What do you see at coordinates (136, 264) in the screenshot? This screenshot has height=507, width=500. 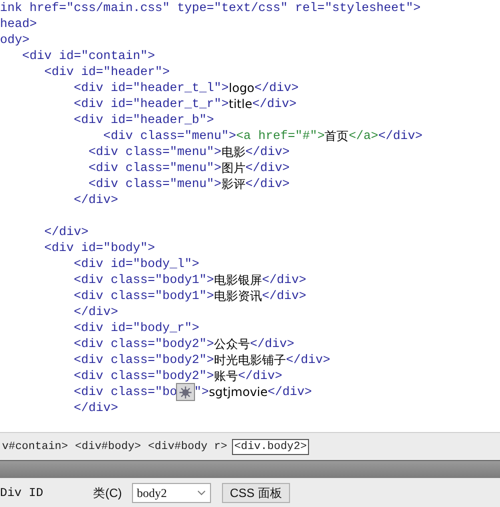 I see `code-line: <div id="body_l">` at bounding box center [136, 264].